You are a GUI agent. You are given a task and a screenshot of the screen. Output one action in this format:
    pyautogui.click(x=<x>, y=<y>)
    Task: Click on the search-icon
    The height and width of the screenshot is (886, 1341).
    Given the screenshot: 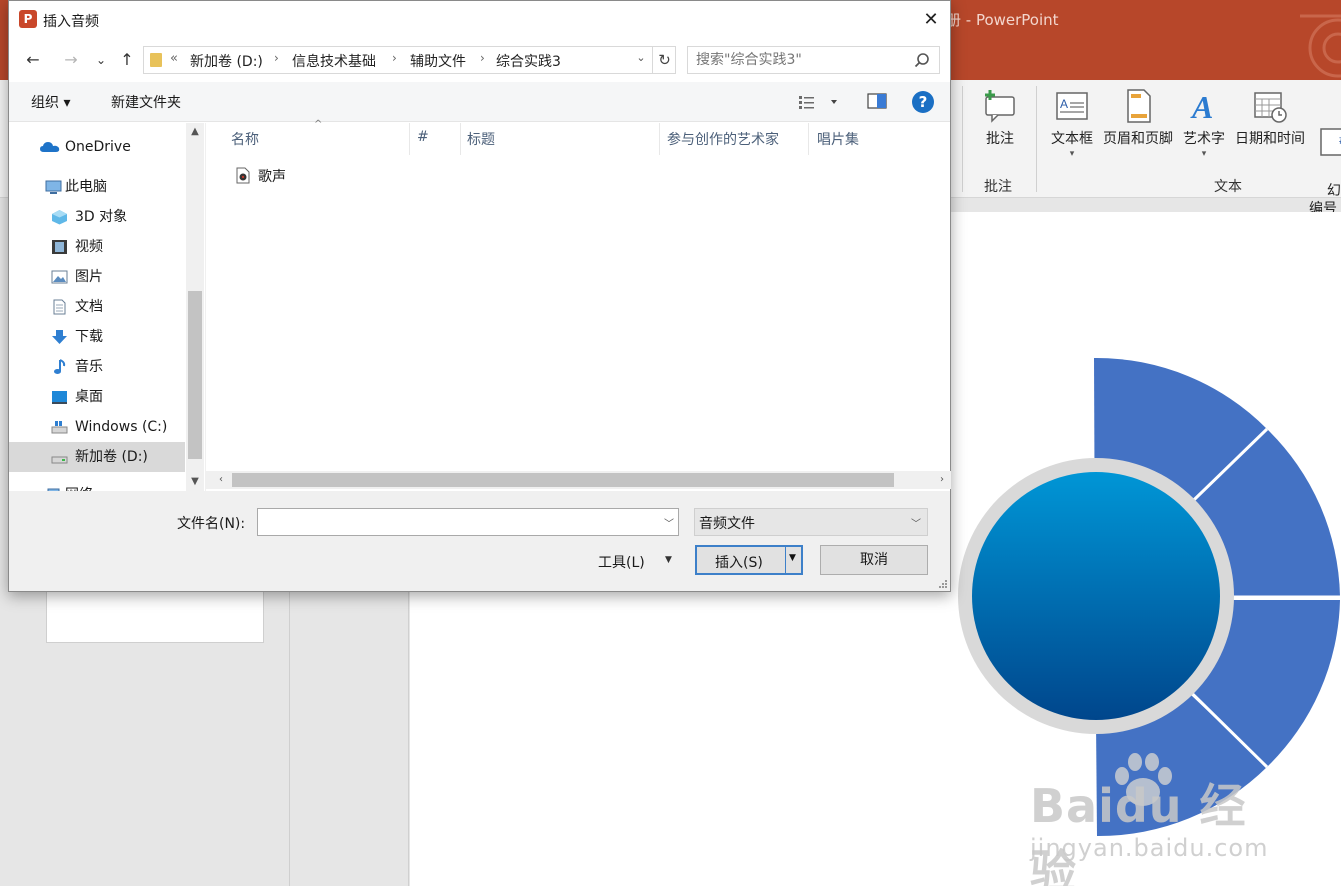 What is the action you would take?
    pyautogui.click(x=921, y=60)
    